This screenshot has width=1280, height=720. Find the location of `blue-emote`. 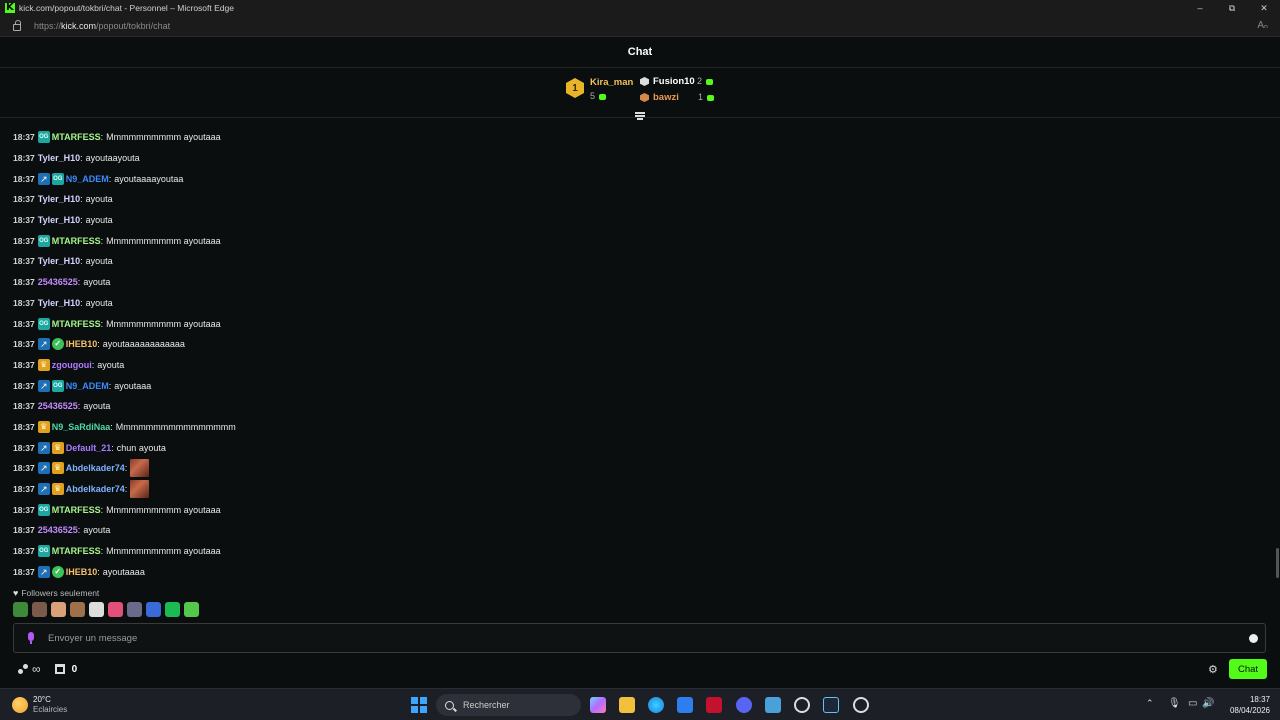

blue-emote is located at coordinates (153, 609).